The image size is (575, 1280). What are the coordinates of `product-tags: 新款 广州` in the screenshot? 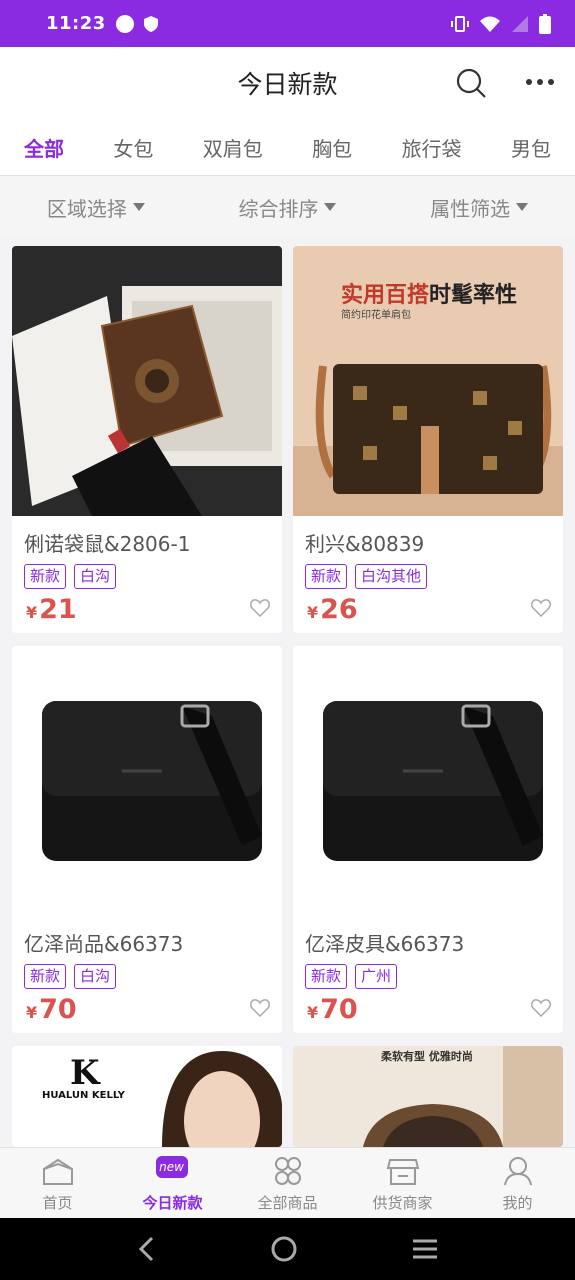 It's located at (428, 972).